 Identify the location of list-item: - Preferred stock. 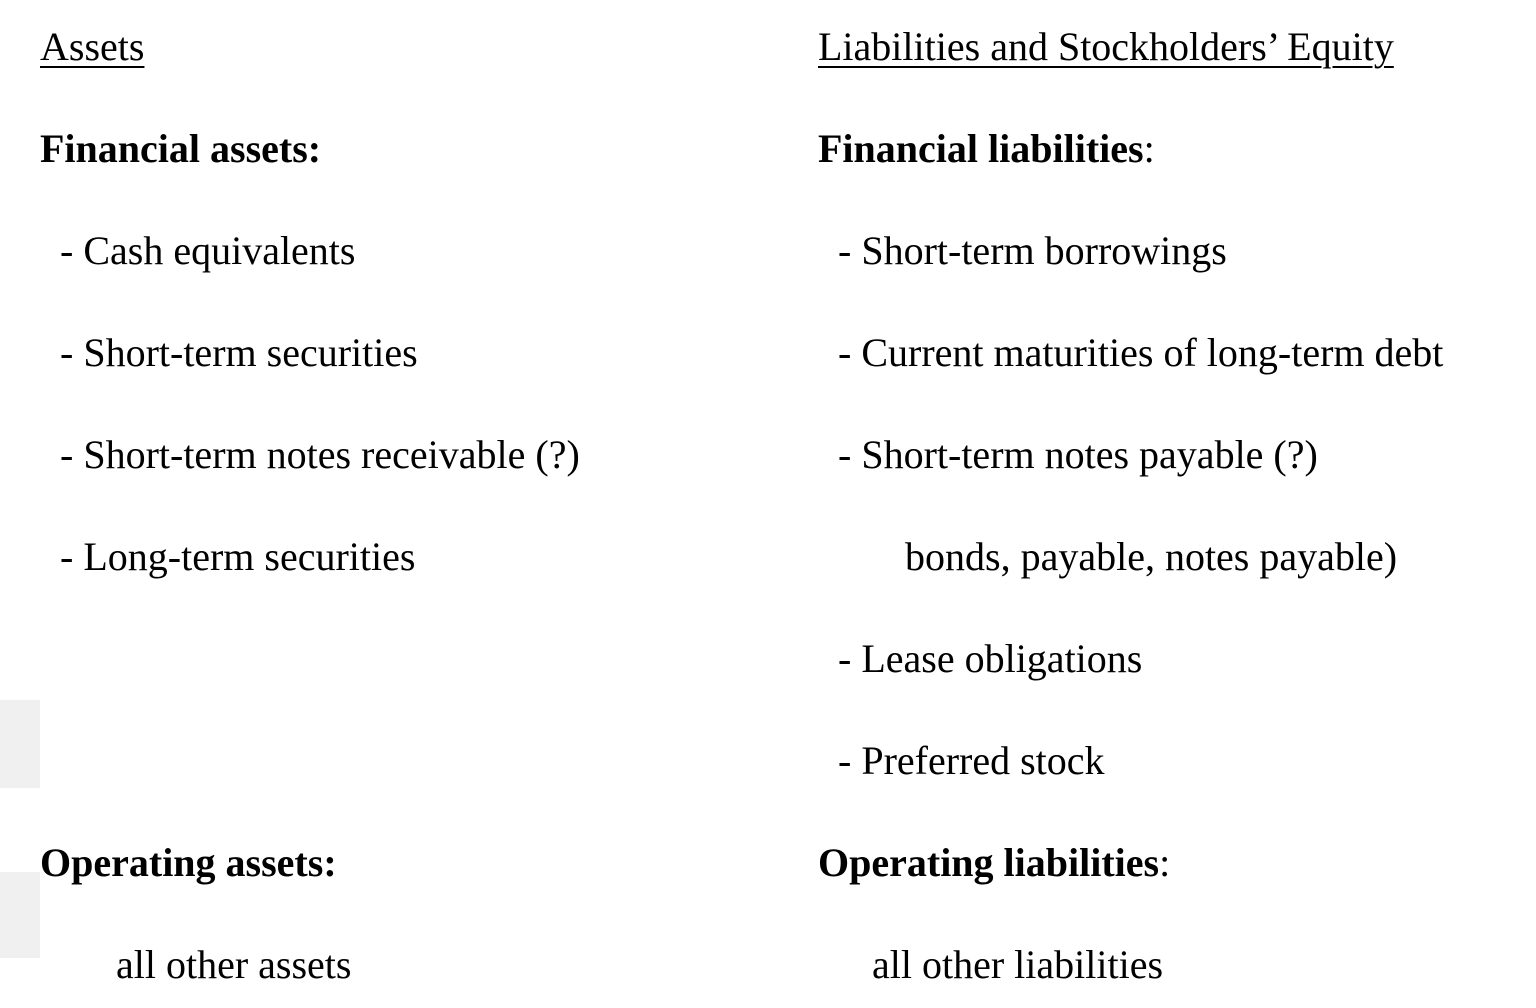
(971, 760).